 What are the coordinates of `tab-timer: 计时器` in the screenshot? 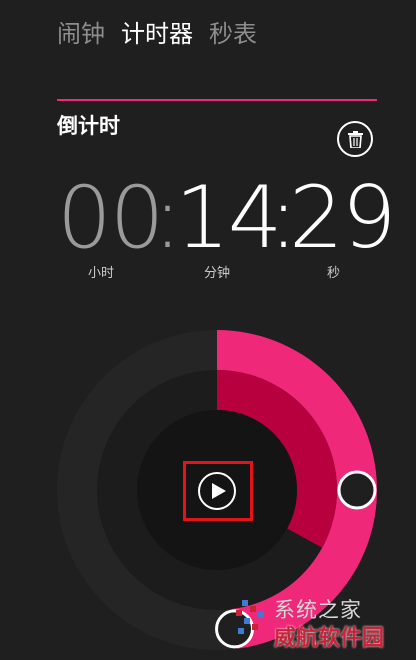 It's located at (157, 31).